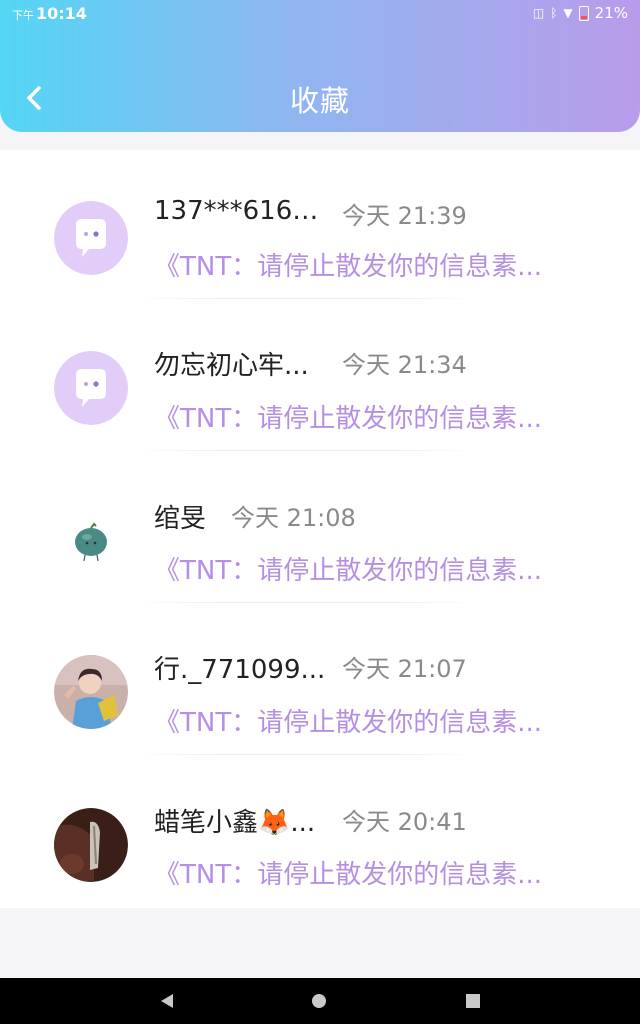  I want to click on system-nav-bar, so click(320, 1001).